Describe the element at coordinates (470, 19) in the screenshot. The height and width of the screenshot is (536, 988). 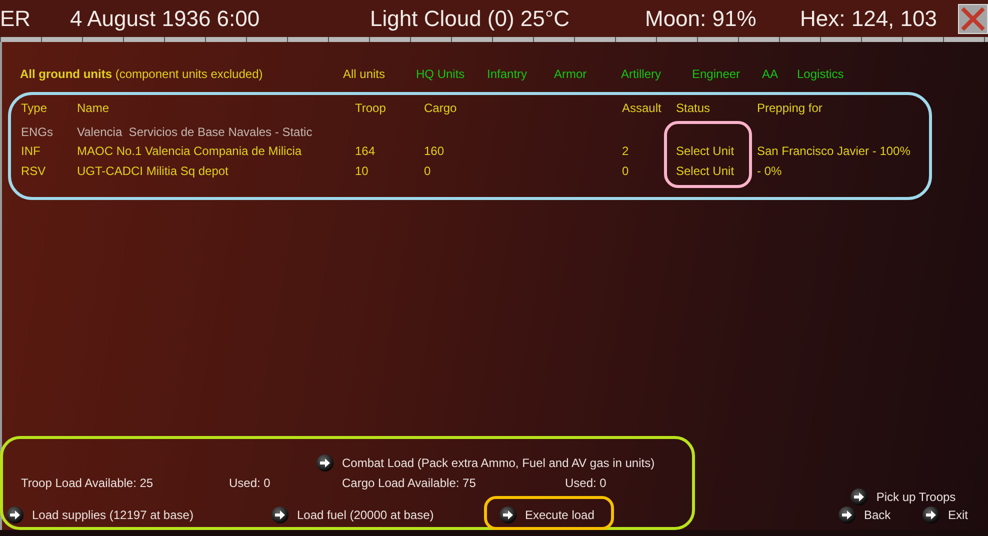
I see `status-text: Light Cloud (0) 25°C` at that location.